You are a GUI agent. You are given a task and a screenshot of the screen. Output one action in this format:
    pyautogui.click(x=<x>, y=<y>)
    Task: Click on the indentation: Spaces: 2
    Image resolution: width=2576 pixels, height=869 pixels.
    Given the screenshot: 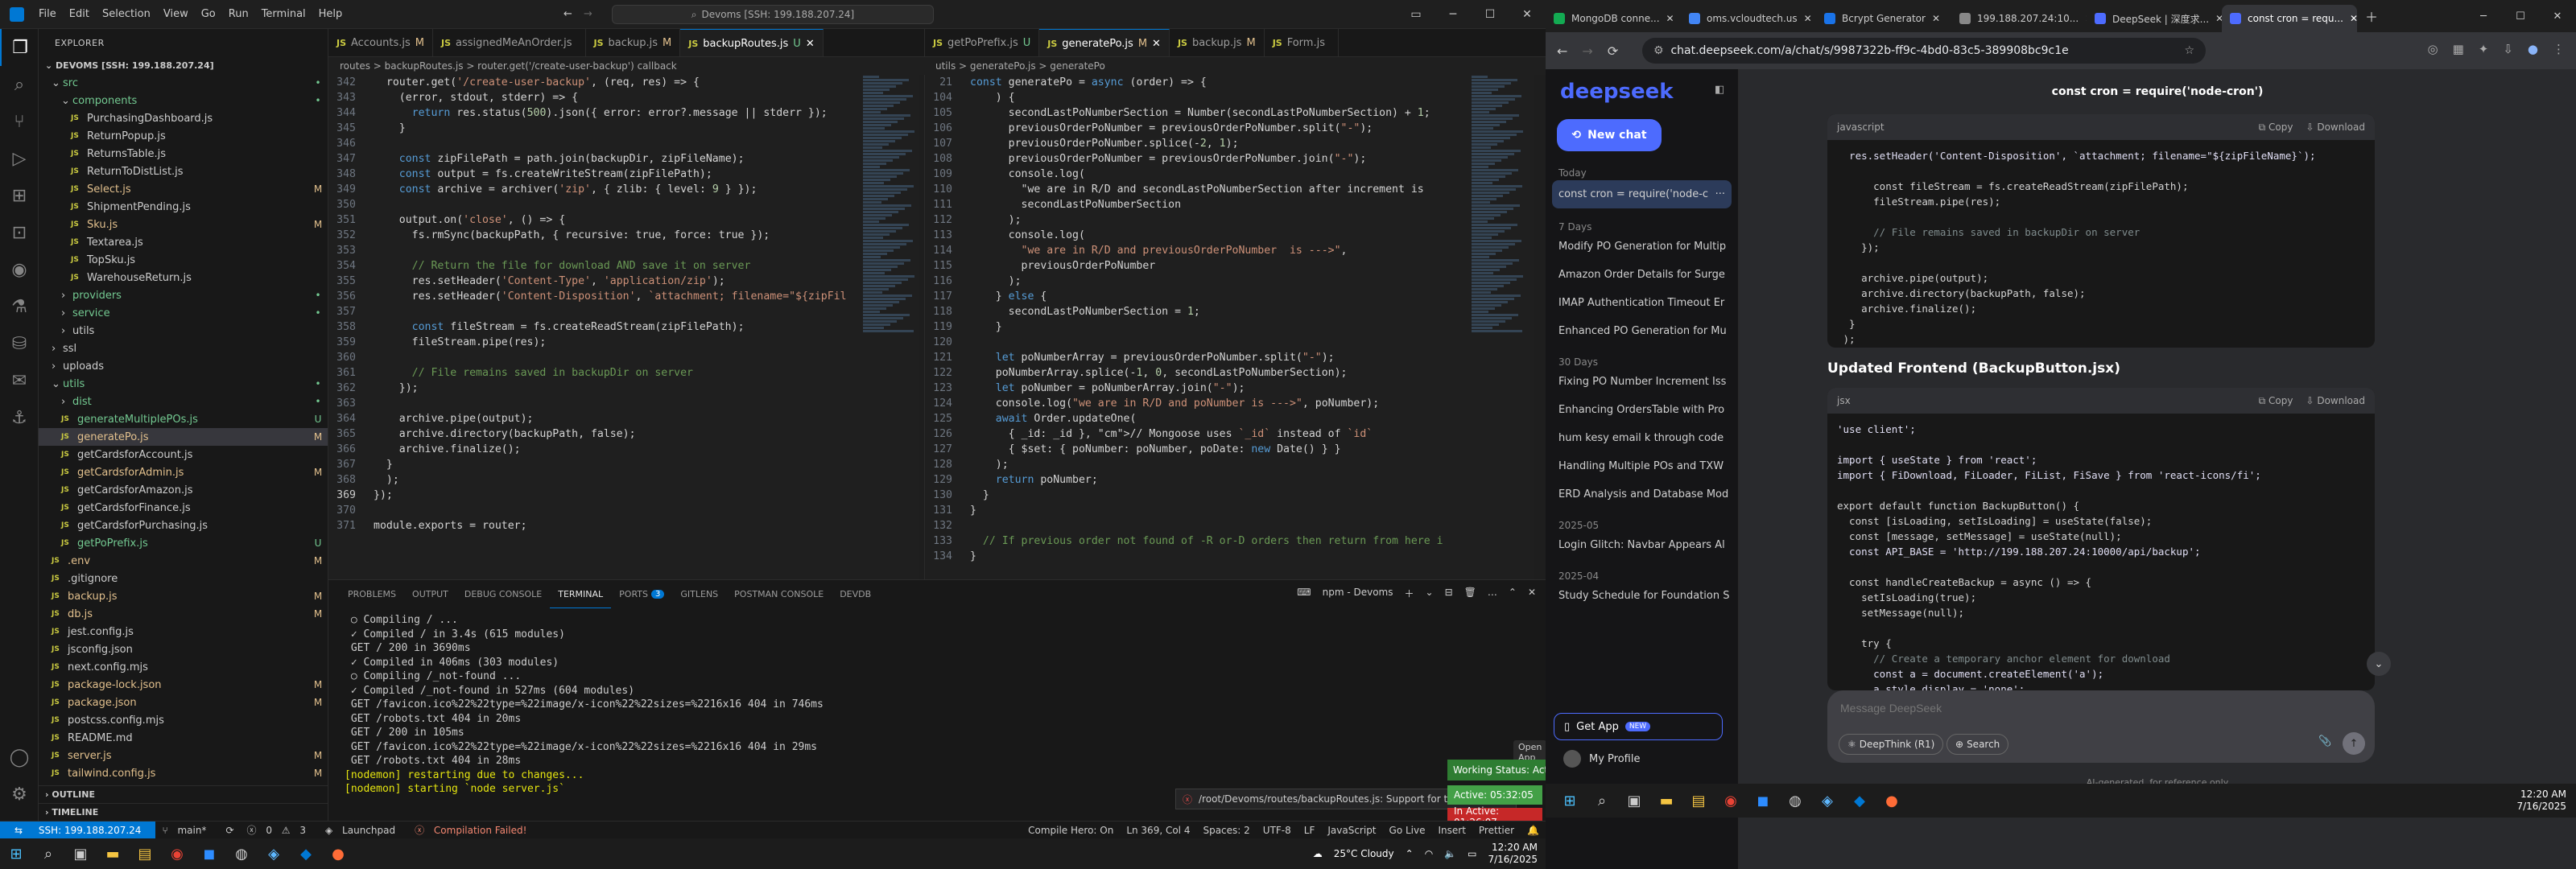 What is the action you would take?
    pyautogui.click(x=1226, y=830)
    